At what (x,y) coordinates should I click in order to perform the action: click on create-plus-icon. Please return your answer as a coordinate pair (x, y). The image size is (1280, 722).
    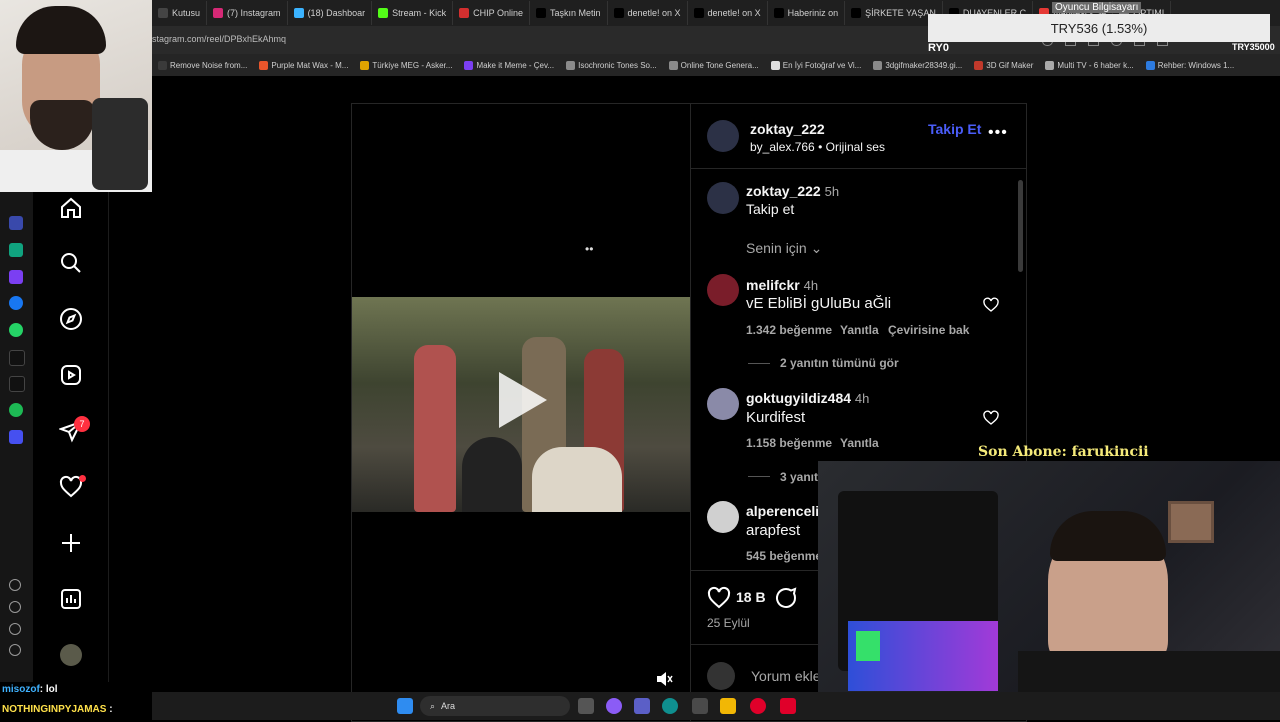
    Looking at the image, I should click on (71, 543).